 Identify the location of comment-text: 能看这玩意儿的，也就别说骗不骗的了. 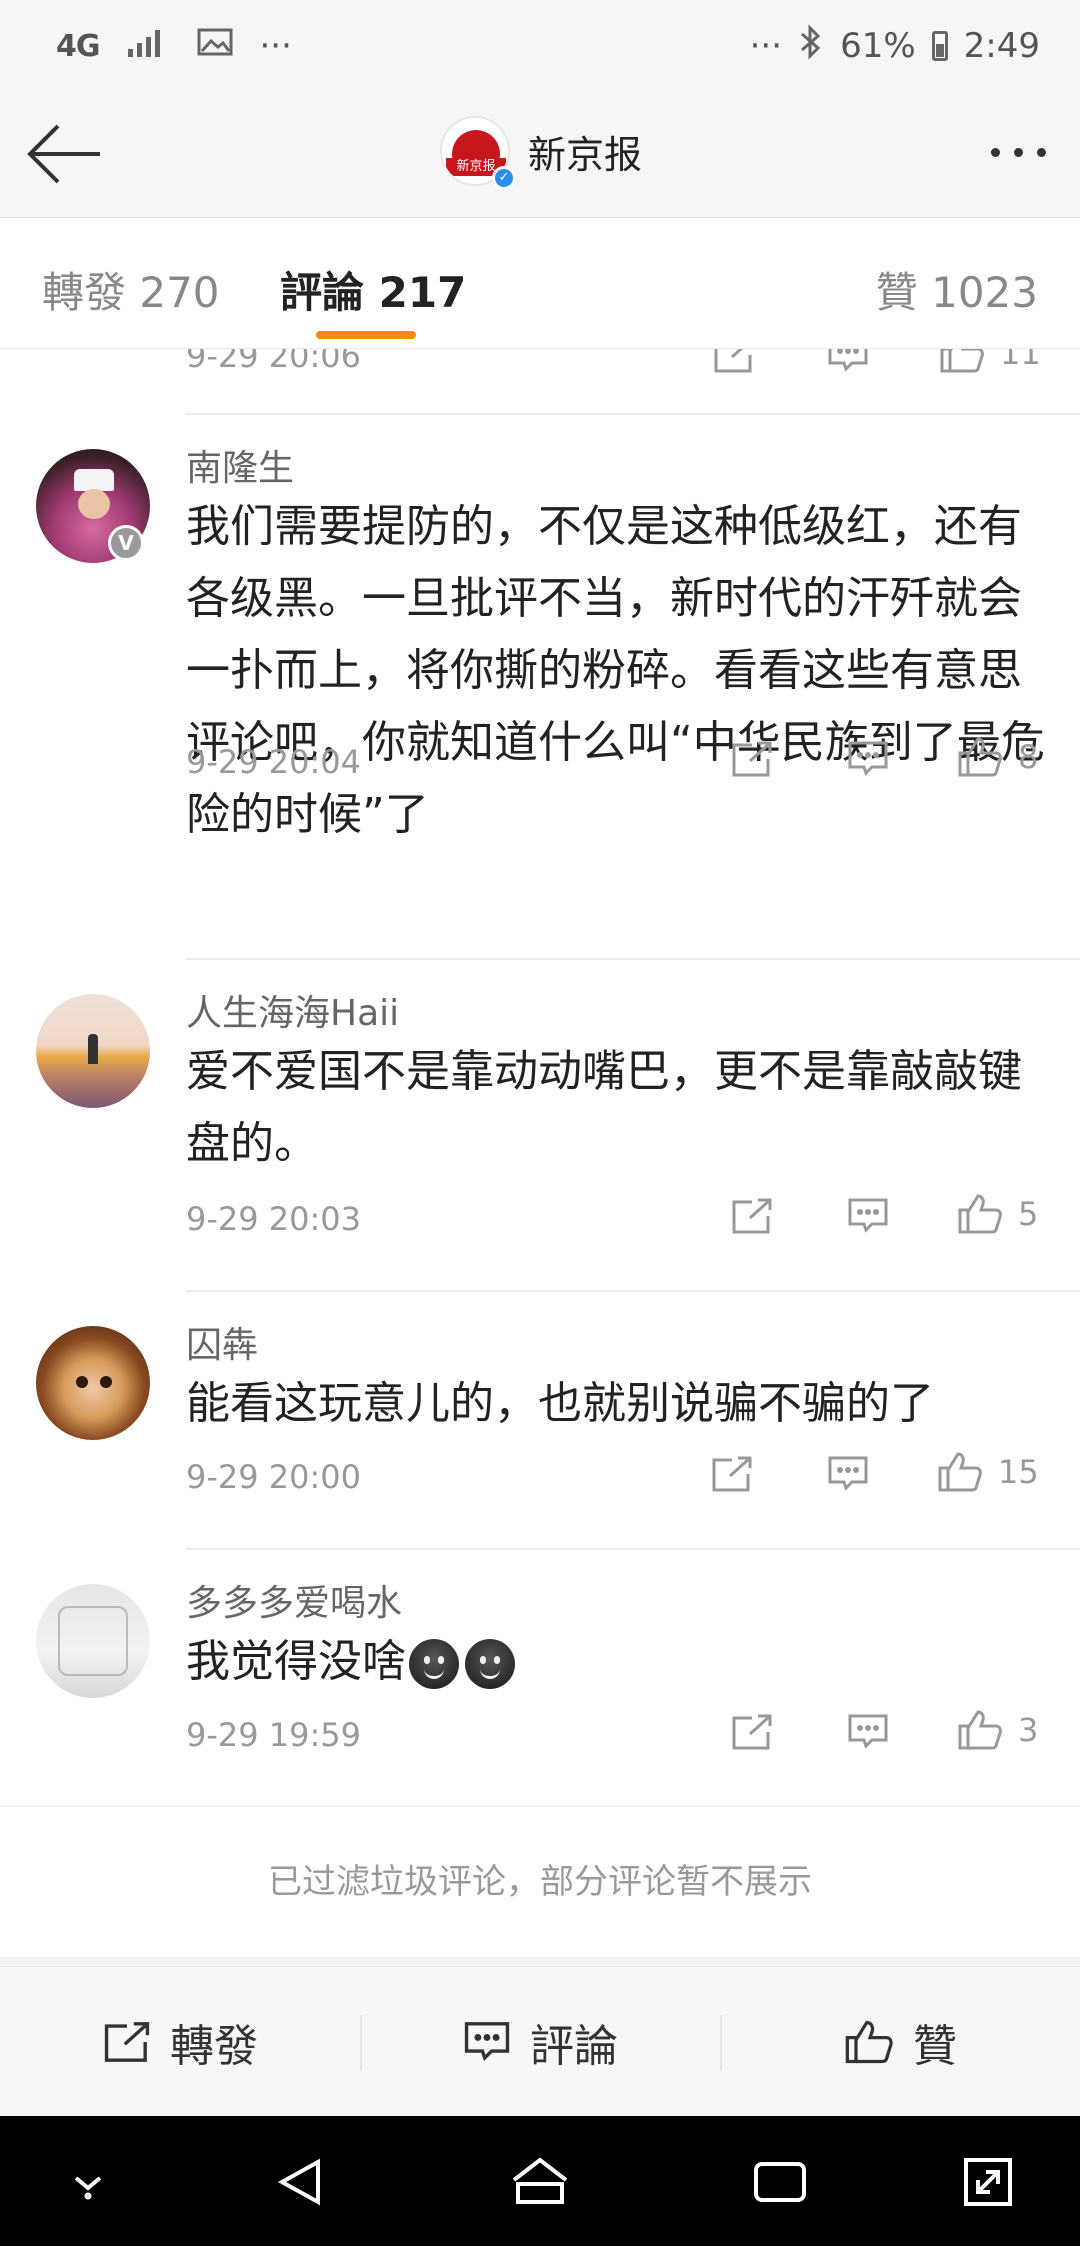
(560, 1403).